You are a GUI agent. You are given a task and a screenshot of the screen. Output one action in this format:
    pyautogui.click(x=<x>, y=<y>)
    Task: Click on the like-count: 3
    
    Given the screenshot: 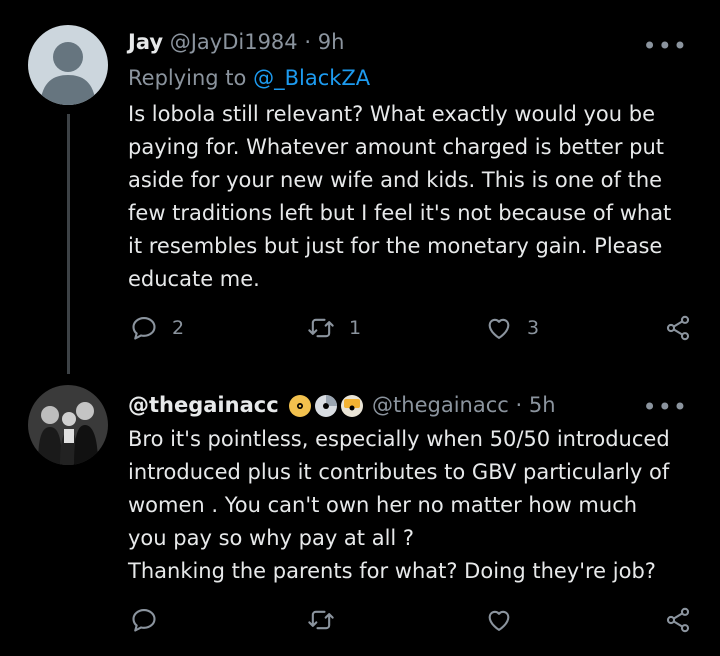 What is the action you would take?
    pyautogui.click(x=533, y=328)
    